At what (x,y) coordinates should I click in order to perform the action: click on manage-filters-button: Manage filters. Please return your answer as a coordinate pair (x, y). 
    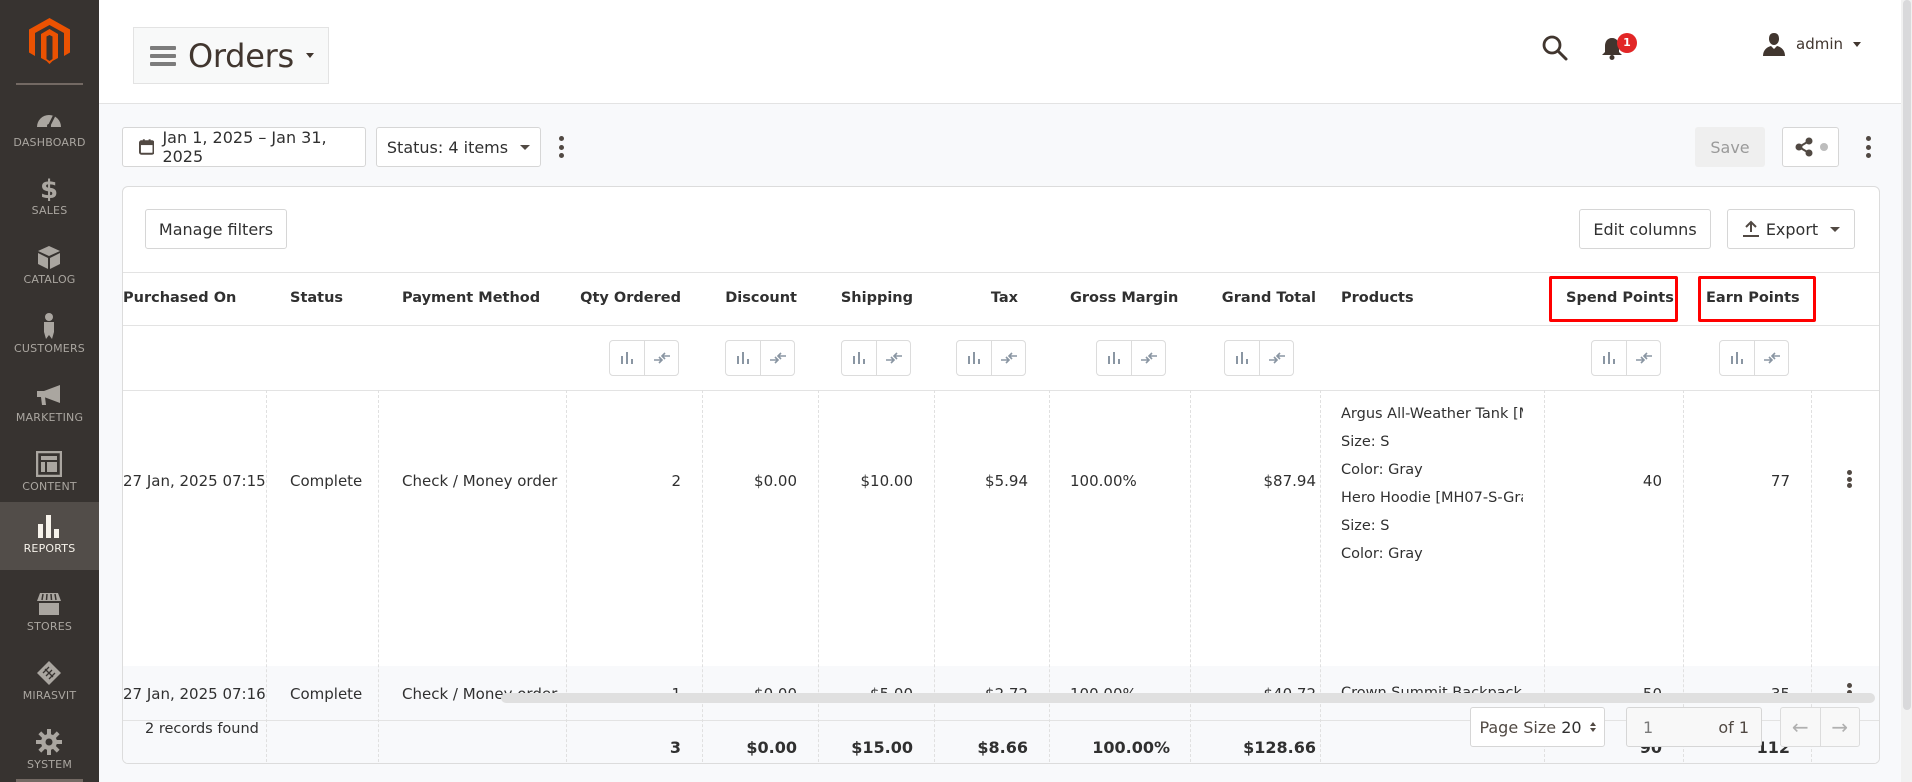
    Looking at the image, I should click on (216, 229).